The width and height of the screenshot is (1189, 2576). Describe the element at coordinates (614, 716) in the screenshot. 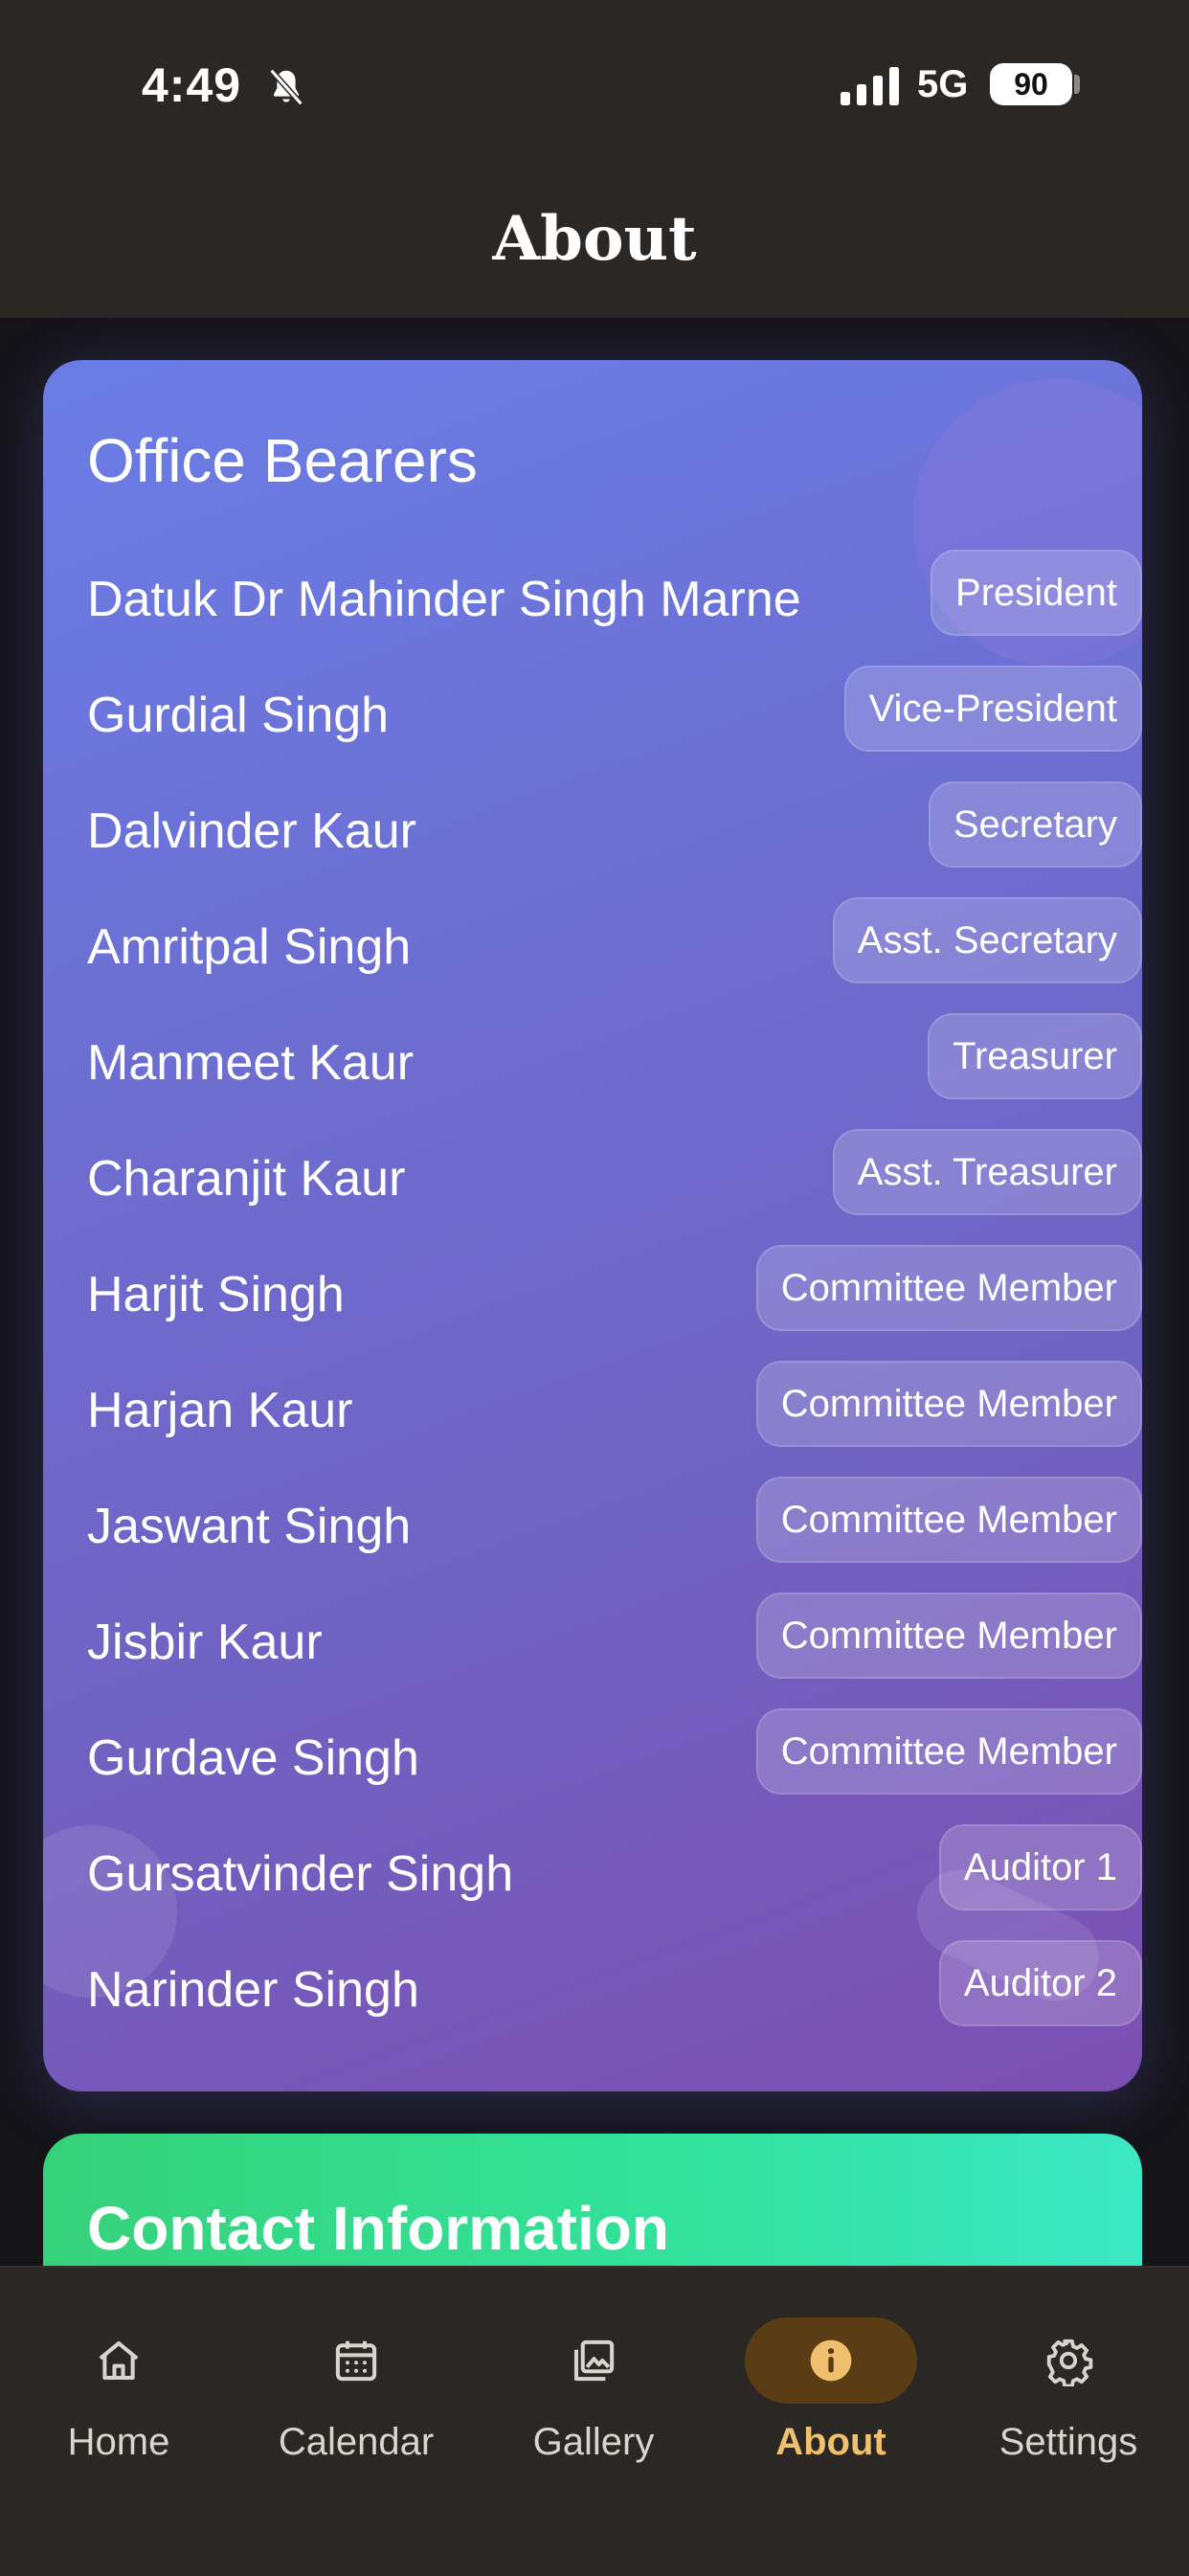

I see `officer-row: Gurdial Singh Vice-President` at that location.